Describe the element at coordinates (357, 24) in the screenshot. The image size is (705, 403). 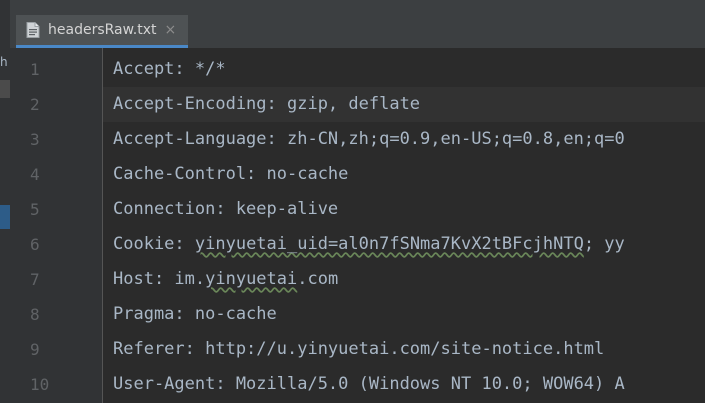
I see `editor-tab-bar: headersRaw.txt ×` at that location.